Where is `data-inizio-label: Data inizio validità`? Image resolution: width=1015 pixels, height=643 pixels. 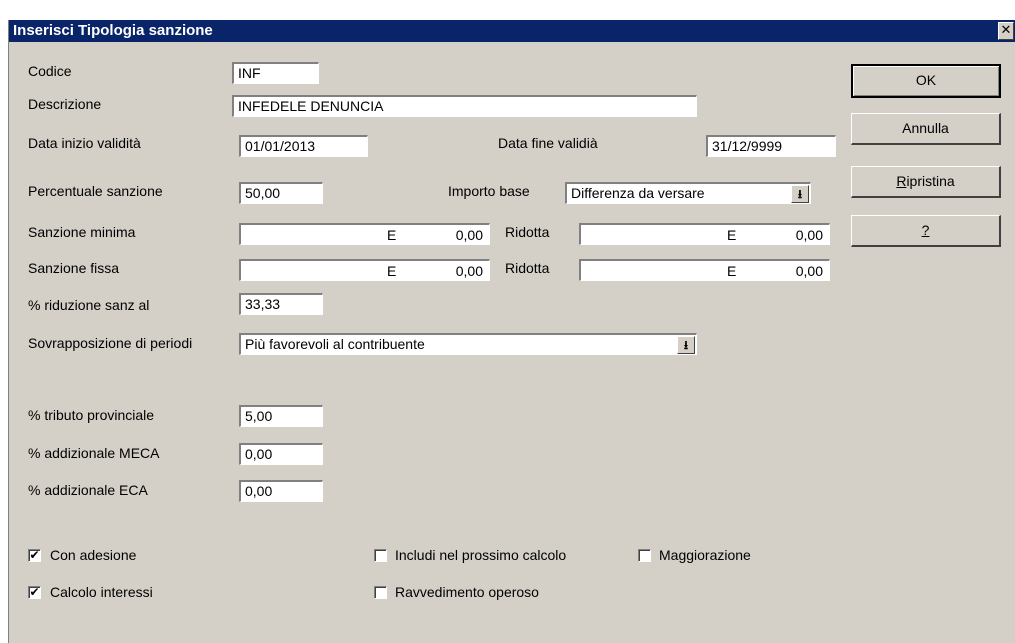
data-inizio-label: Data inizio validità is located at coordinates (84, 143).